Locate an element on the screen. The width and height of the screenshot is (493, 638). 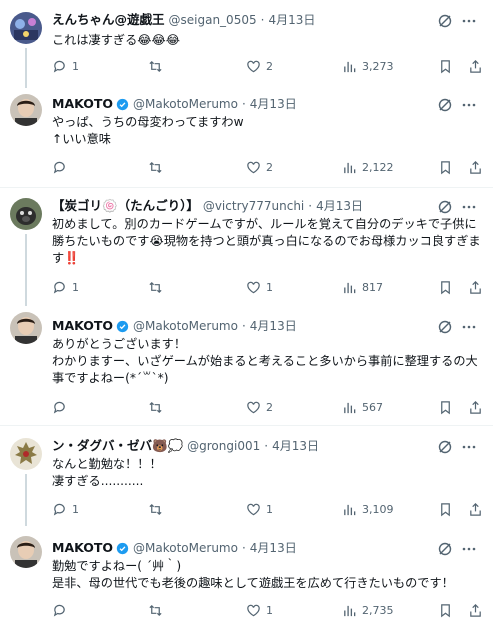
tweet-text: やっぱ、うちの母変わってますわw ↑いい意味 is located at coordinates (148, 130).